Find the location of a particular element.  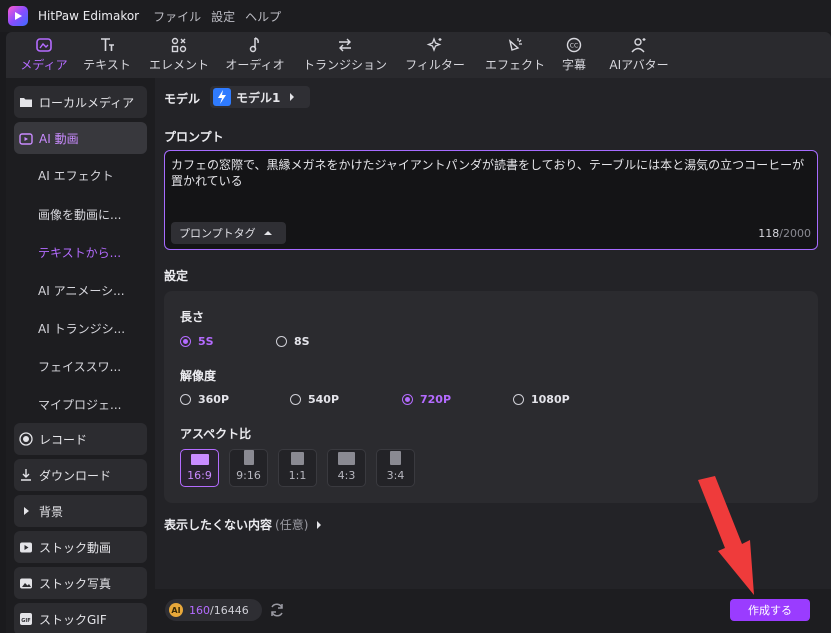

app-title: HitPaw Edimakor is located at coordinates (89, 16).